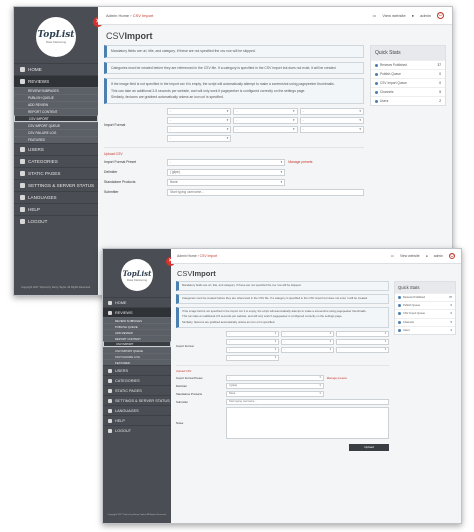  I want to click on delimiter-label: Delimiter, so click(182, 385).